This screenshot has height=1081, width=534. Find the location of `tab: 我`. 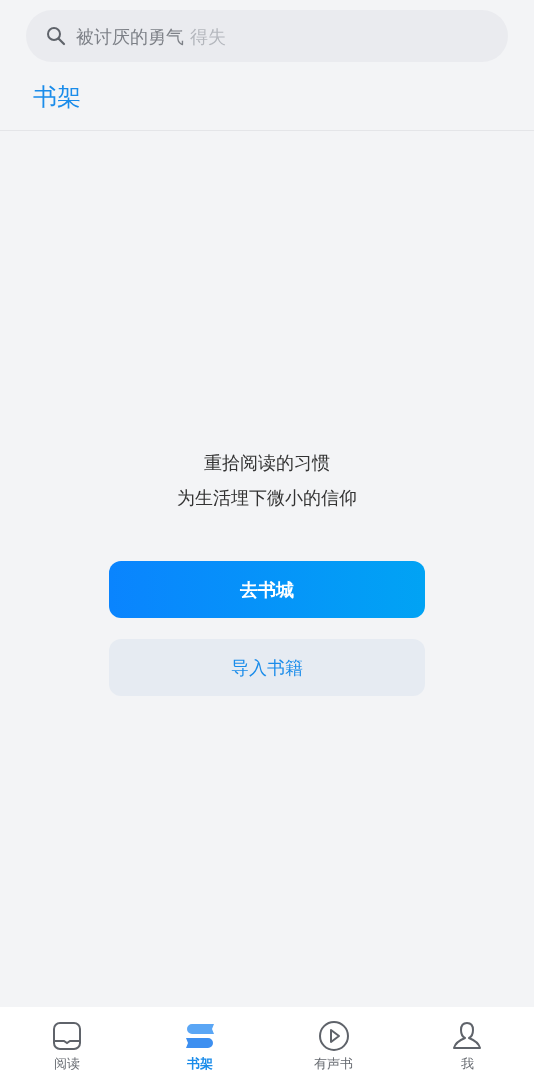

tab: 我 is located at coordinates (467, 1044).